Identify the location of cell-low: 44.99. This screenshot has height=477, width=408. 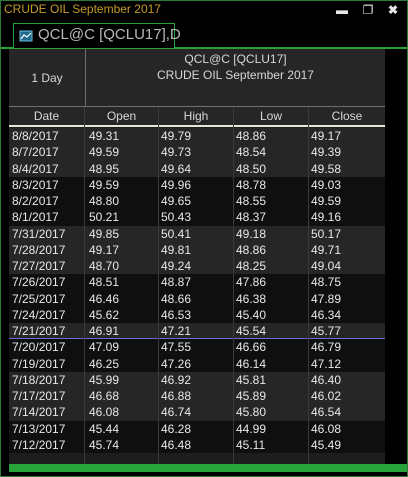
(251, 428).